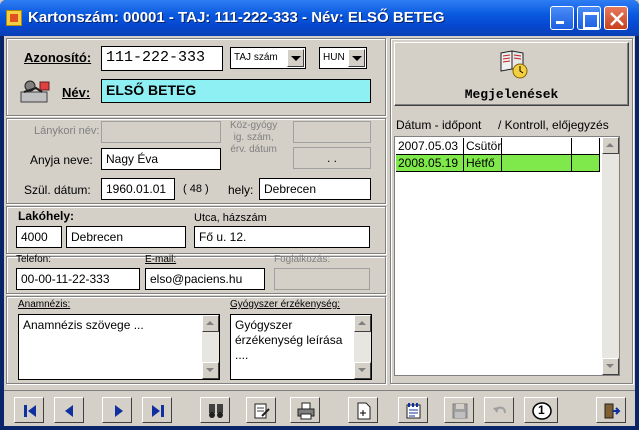  I want to click on birth-place-input: Debrecen, so click(315, 189).